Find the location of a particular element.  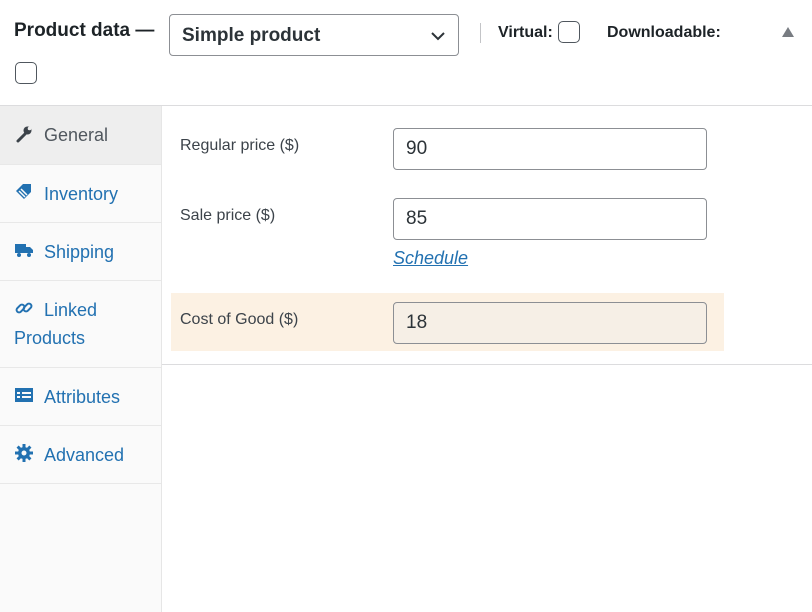

tab-attributes: Attributes is located at coordinates (80, 397).